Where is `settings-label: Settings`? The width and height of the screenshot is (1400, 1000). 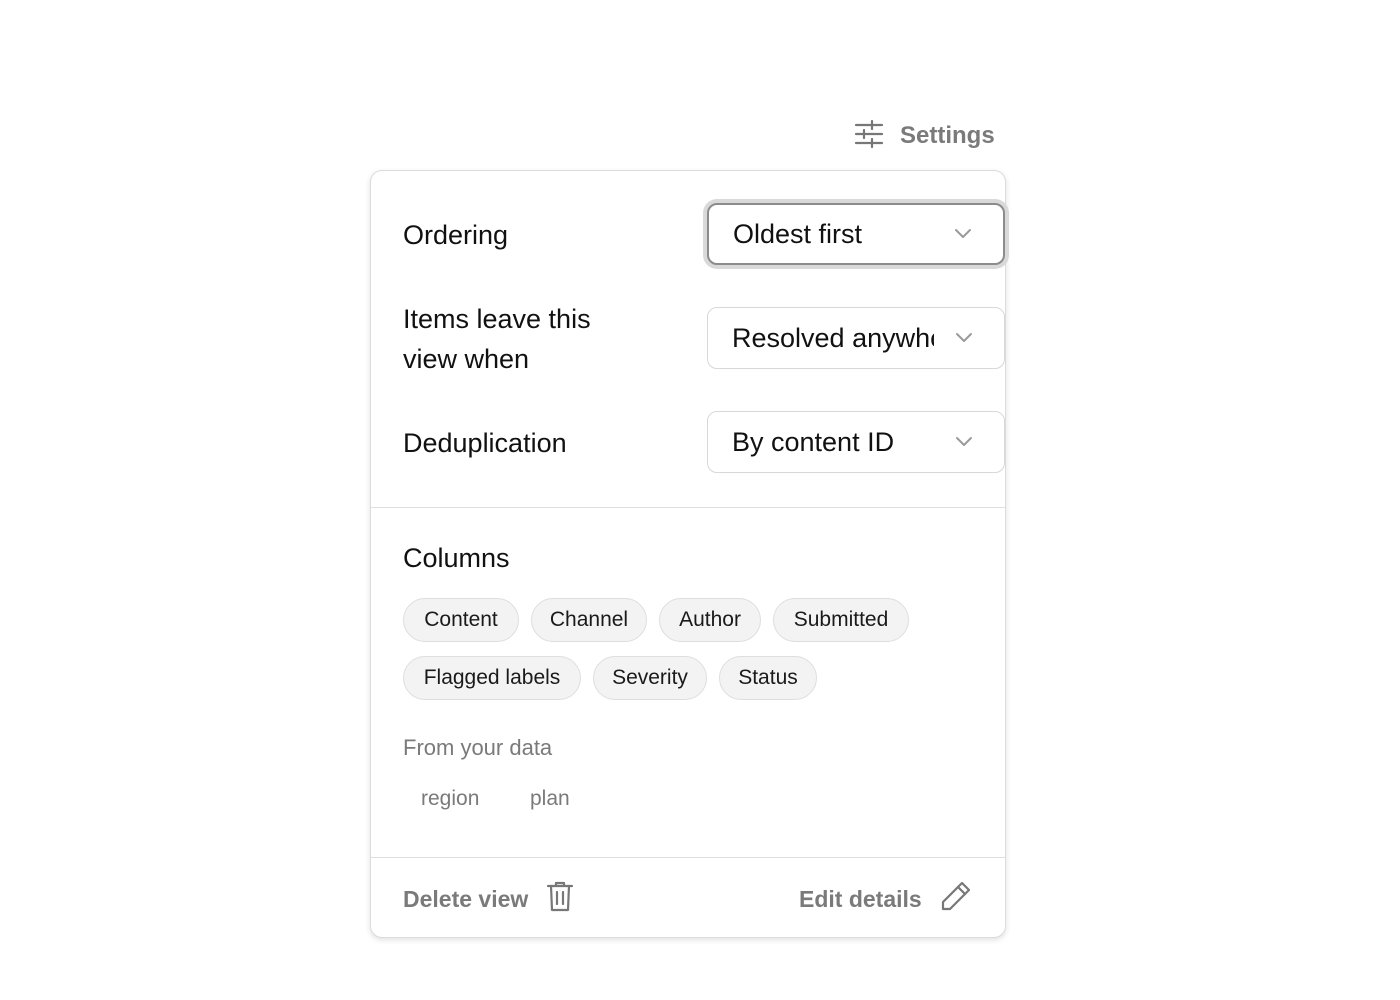 settings-label: Settings is located at coordinates (947, 135).